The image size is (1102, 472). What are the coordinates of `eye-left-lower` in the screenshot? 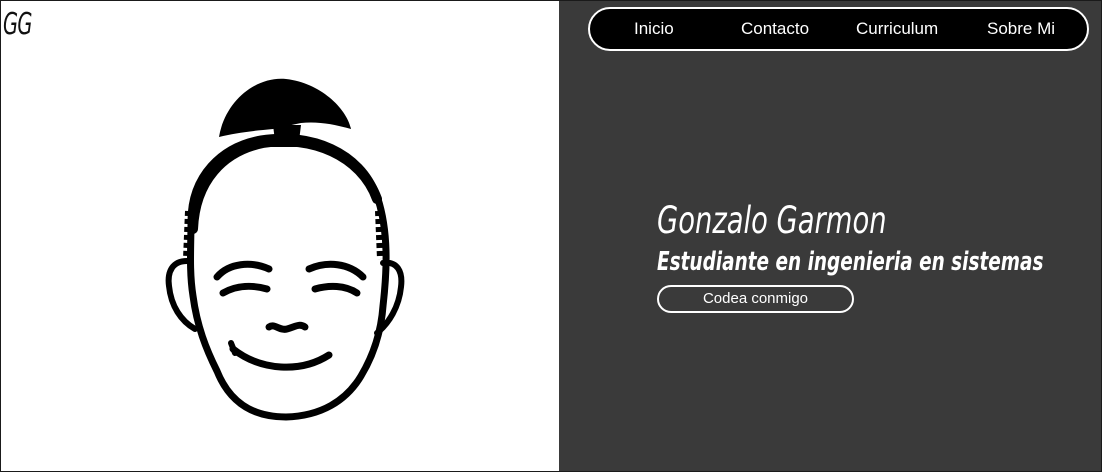 It's located at (245, 289).